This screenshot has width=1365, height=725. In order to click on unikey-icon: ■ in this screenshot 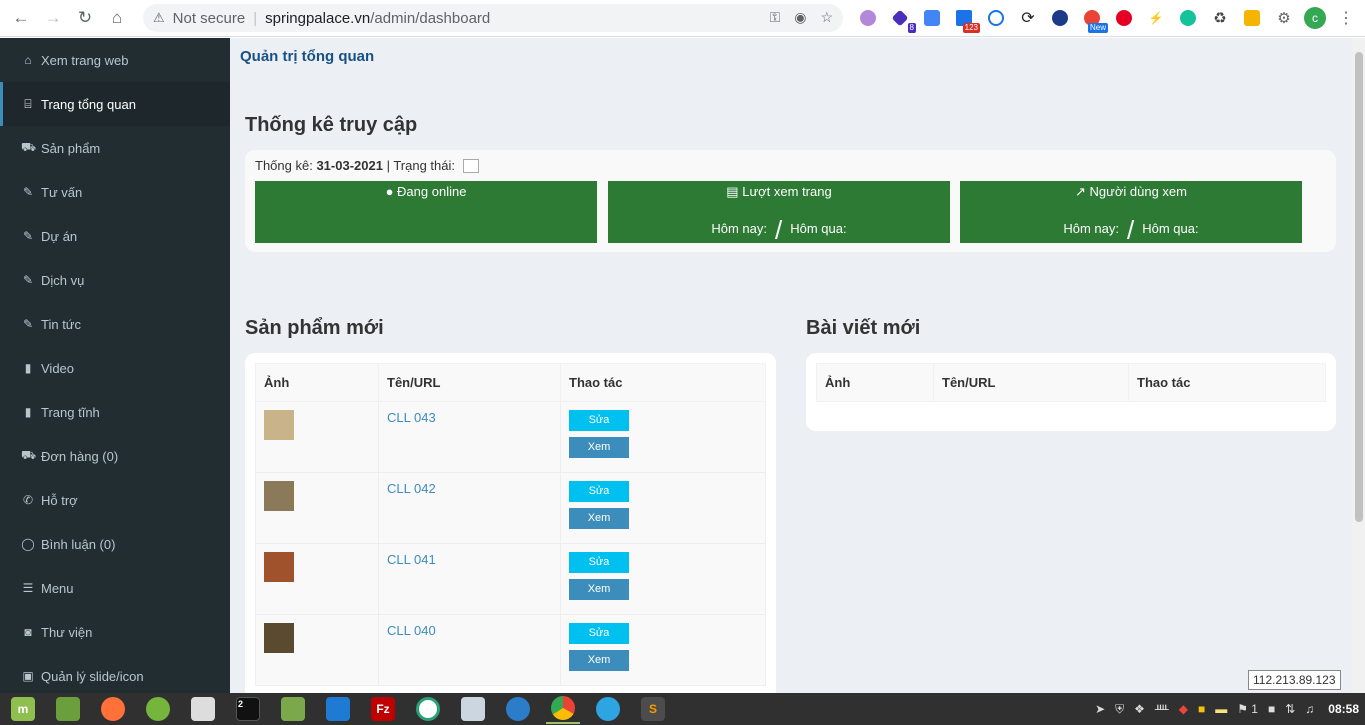, I will do `click(1201, 709)`.